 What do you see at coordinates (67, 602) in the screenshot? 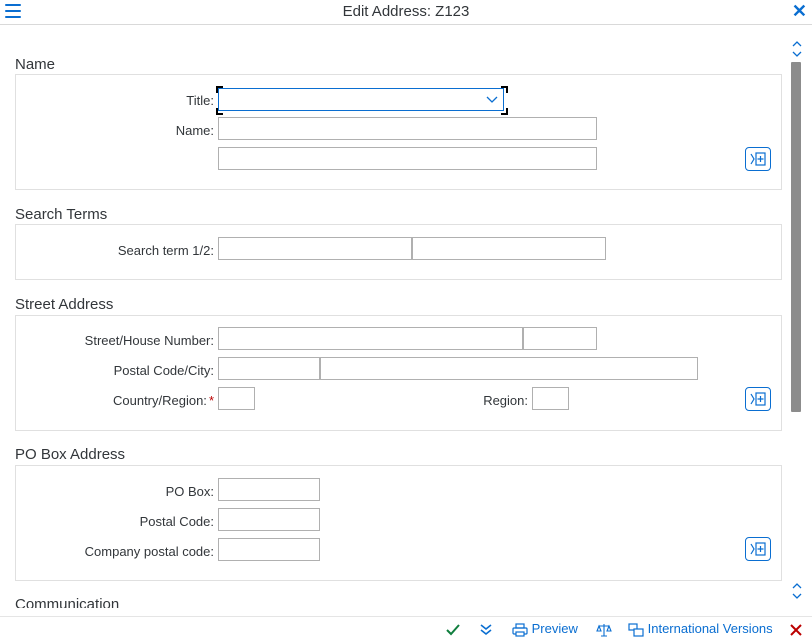
I see `group-title-communication: Communication` at bounding box center [67, 602].